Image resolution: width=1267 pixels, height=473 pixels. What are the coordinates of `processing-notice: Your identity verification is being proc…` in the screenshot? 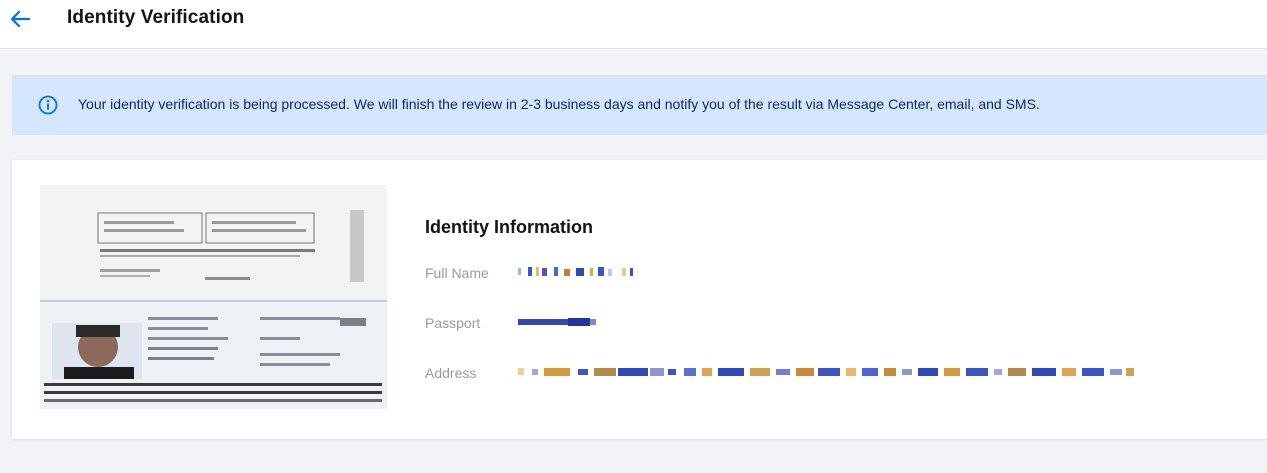 It's located at (639, 105).